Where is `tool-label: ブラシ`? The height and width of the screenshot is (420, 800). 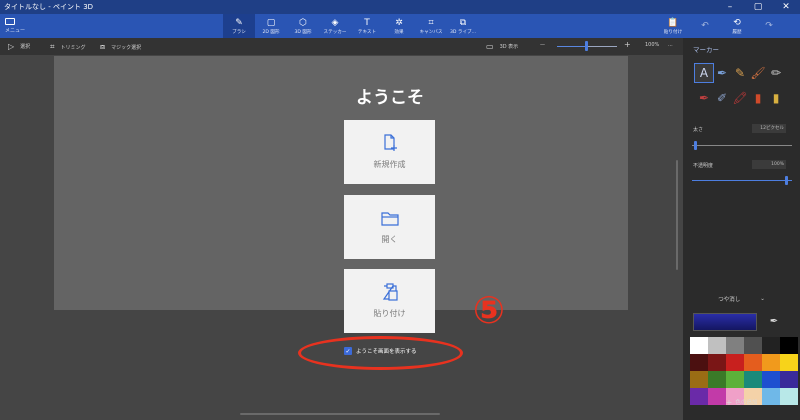 tool-label: ブラシ is located at coordinates (239, 32).